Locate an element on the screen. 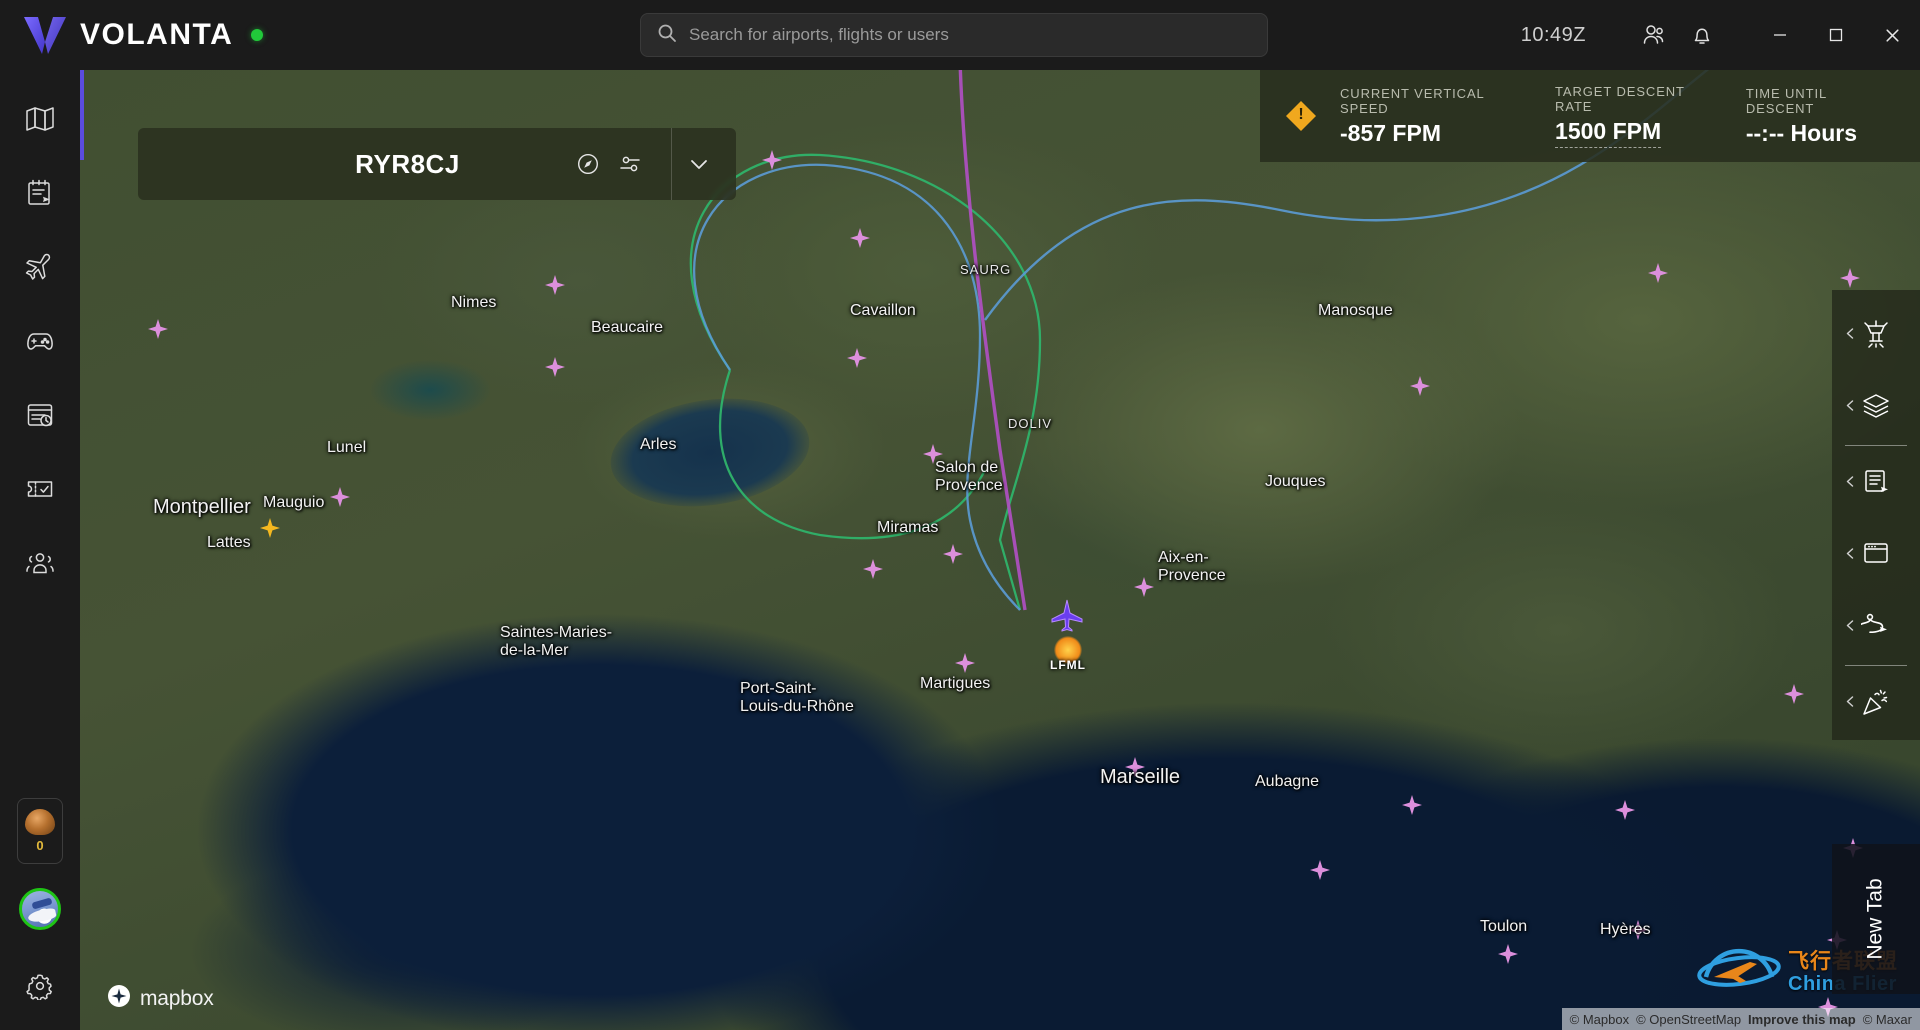 The height and width of the screenshot is (1030, 1920). sidebar-item-simulator is located at coordinates (40, 343).